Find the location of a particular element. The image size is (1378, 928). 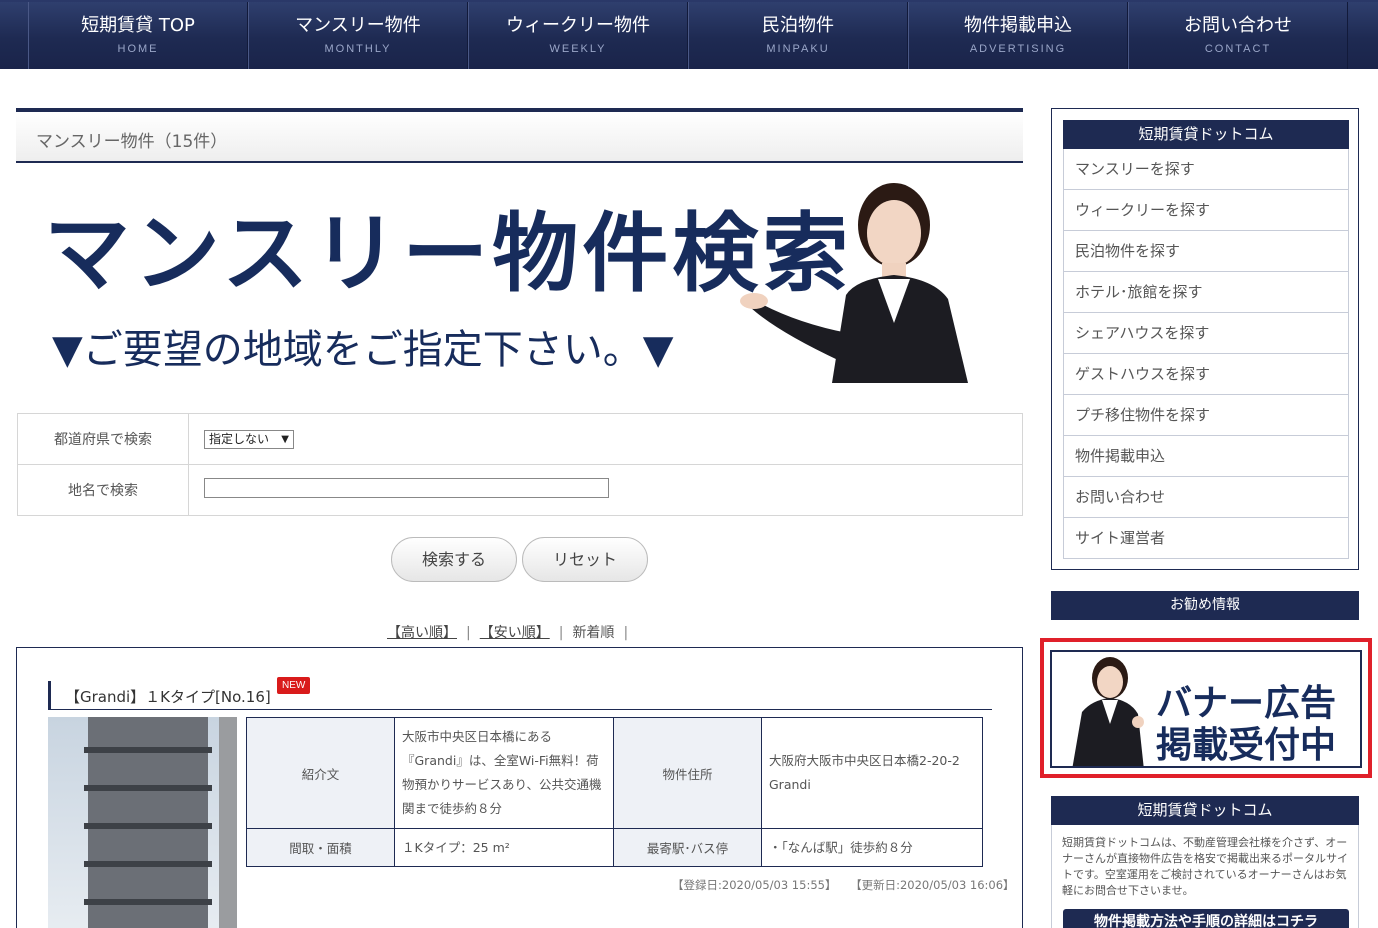

search-form: 都道府県で検索 指定しない ▼ 地名で検索 is located at coordinates (520, 464).